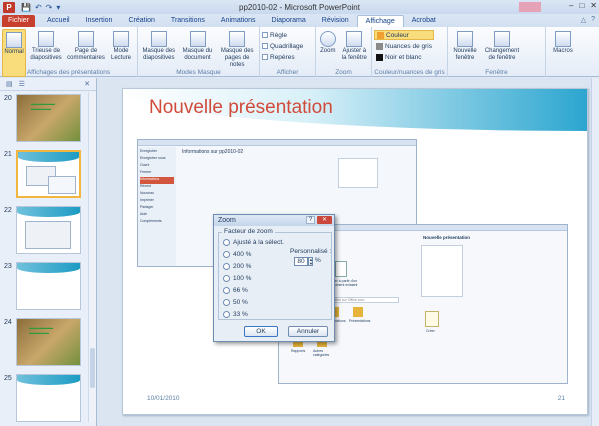 The height and width of the screenshot is (426, 599). What do you see at coordinates (238, 21) in the screenshot?
I see `tab-animations: Animations` at bounding box center [238, 21].